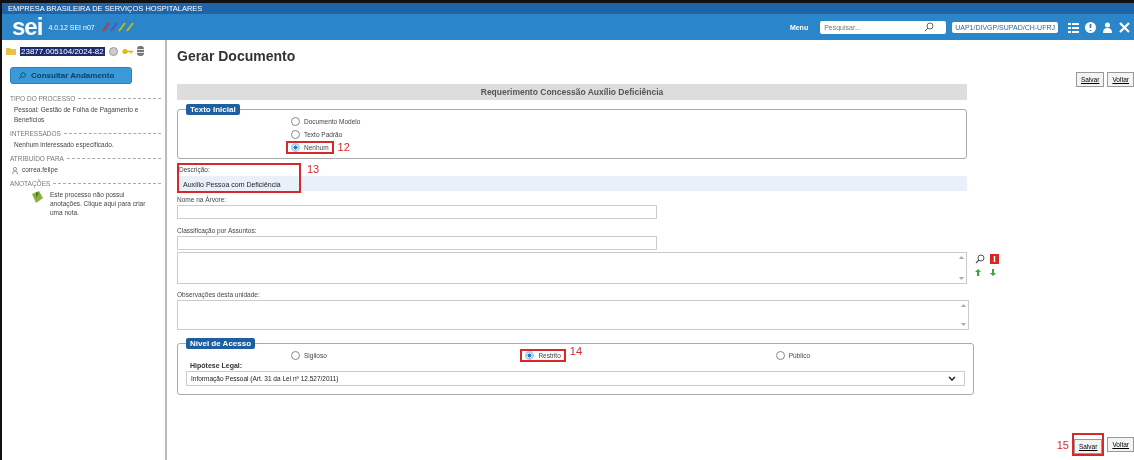 The image size is (1134, 460). What do you see at coordinates (417, 212) in the screenshot?
I see `tree-name-field` at bounding box center [417, 212].